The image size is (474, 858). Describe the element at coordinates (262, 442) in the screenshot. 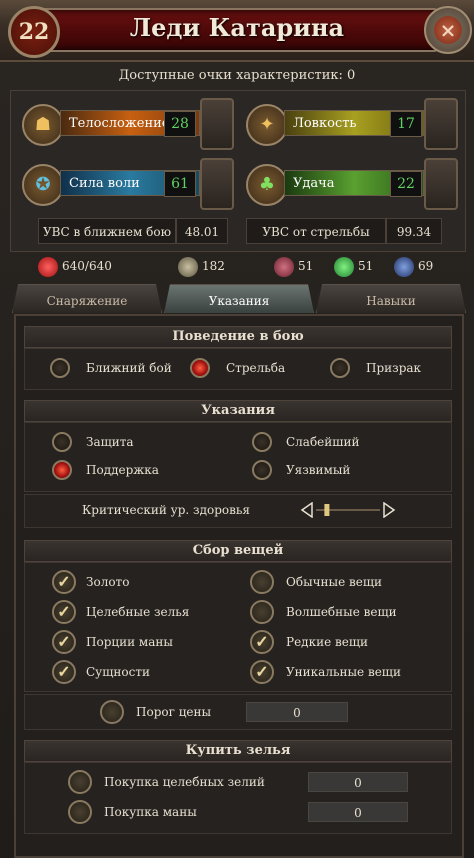

I see `order-weakest-radio` at that location.